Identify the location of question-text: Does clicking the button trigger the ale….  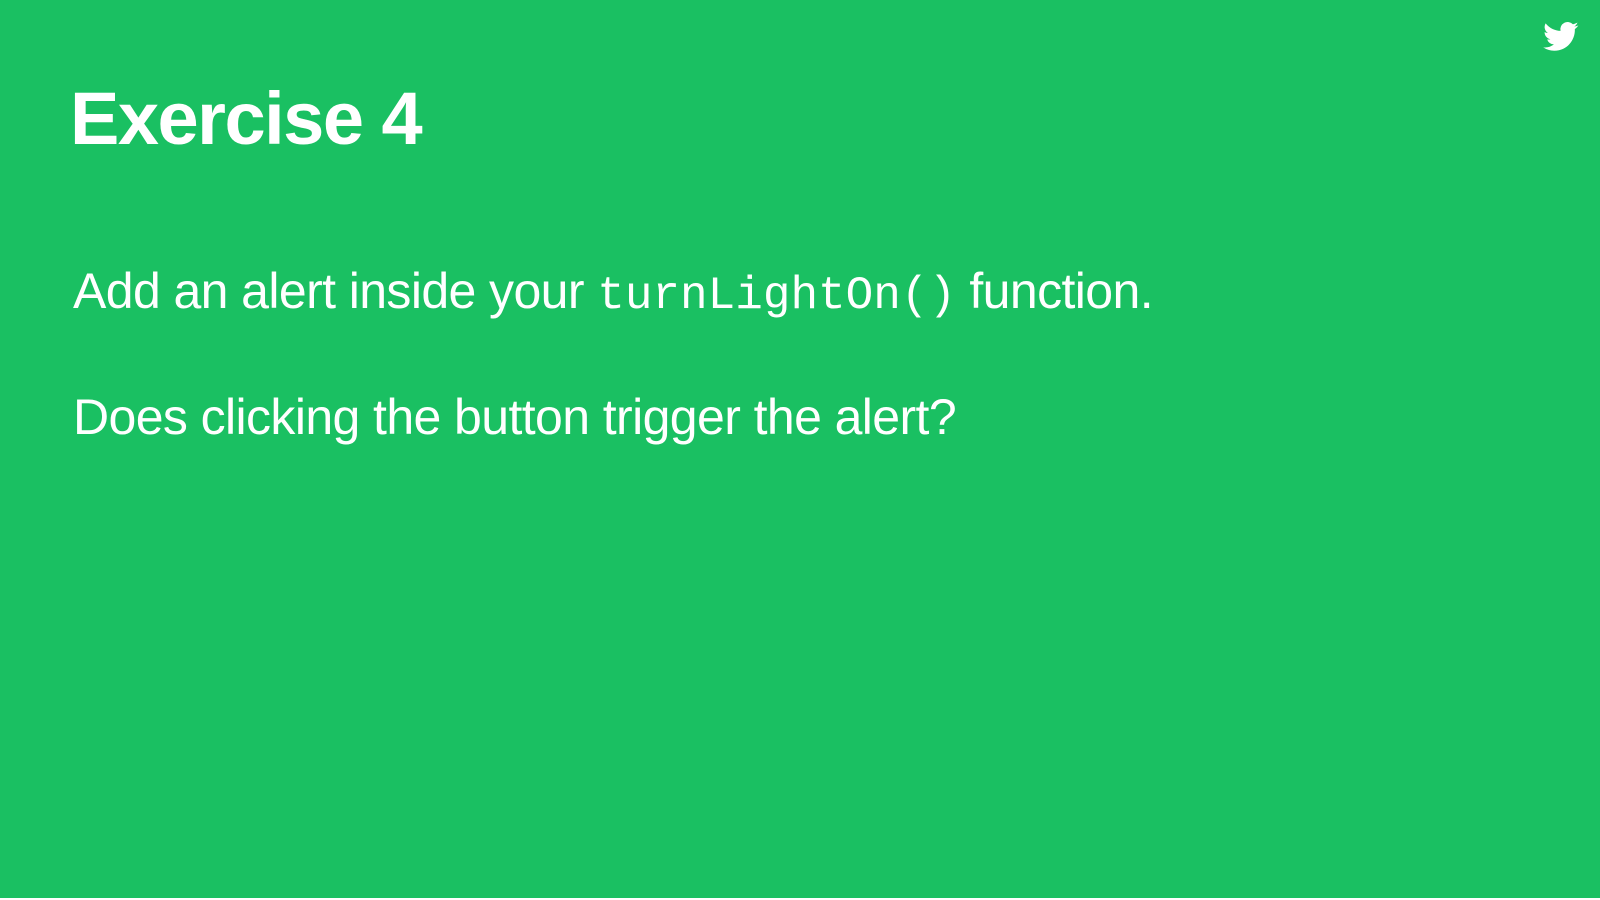
(515, 417).